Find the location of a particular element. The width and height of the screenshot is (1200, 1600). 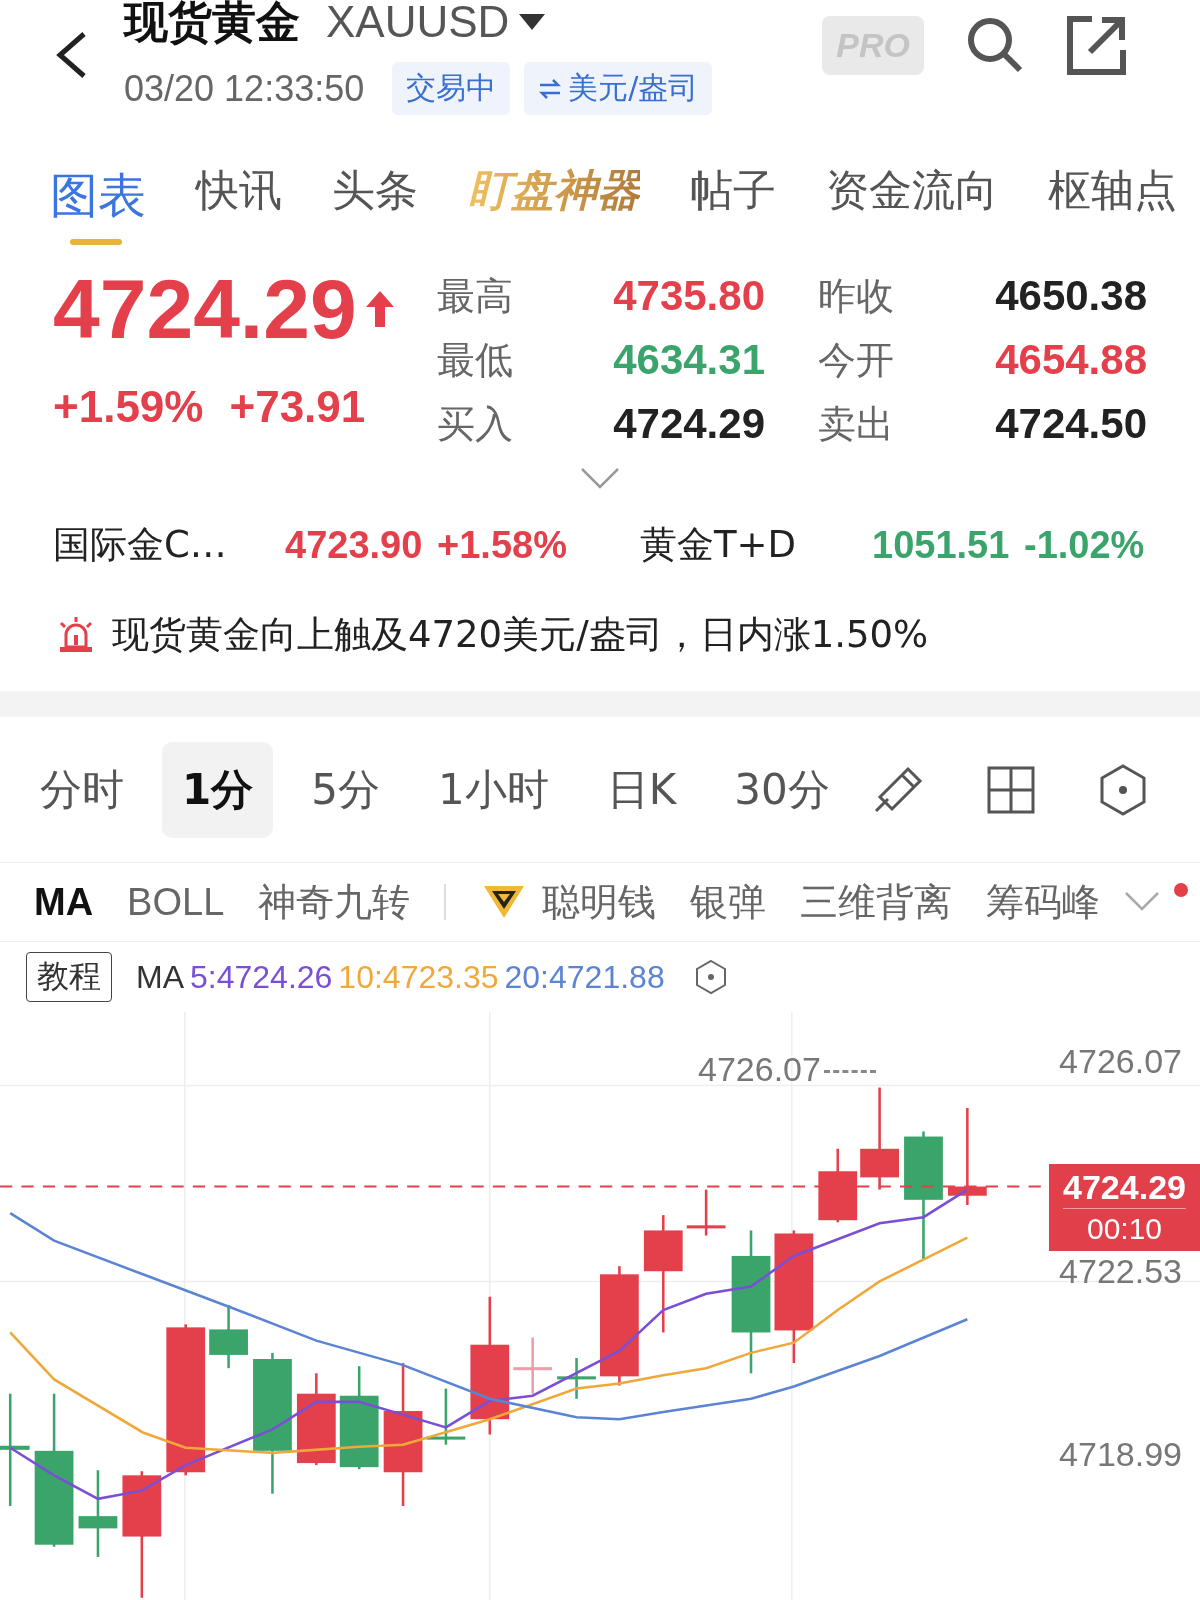

indicator-tab: BOLL is located at coordinates (176, 902).